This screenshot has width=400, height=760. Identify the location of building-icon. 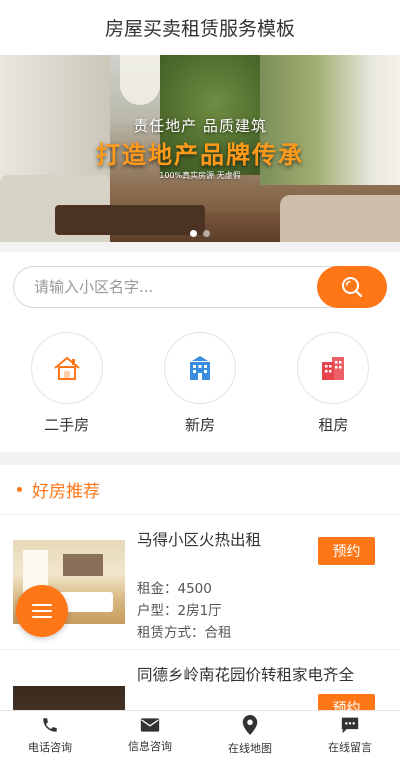
(199, 368).